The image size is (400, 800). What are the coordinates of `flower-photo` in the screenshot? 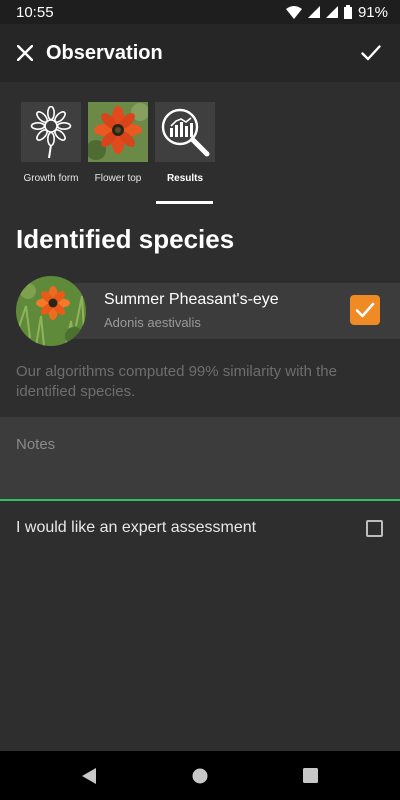 It's located at (118, 132).